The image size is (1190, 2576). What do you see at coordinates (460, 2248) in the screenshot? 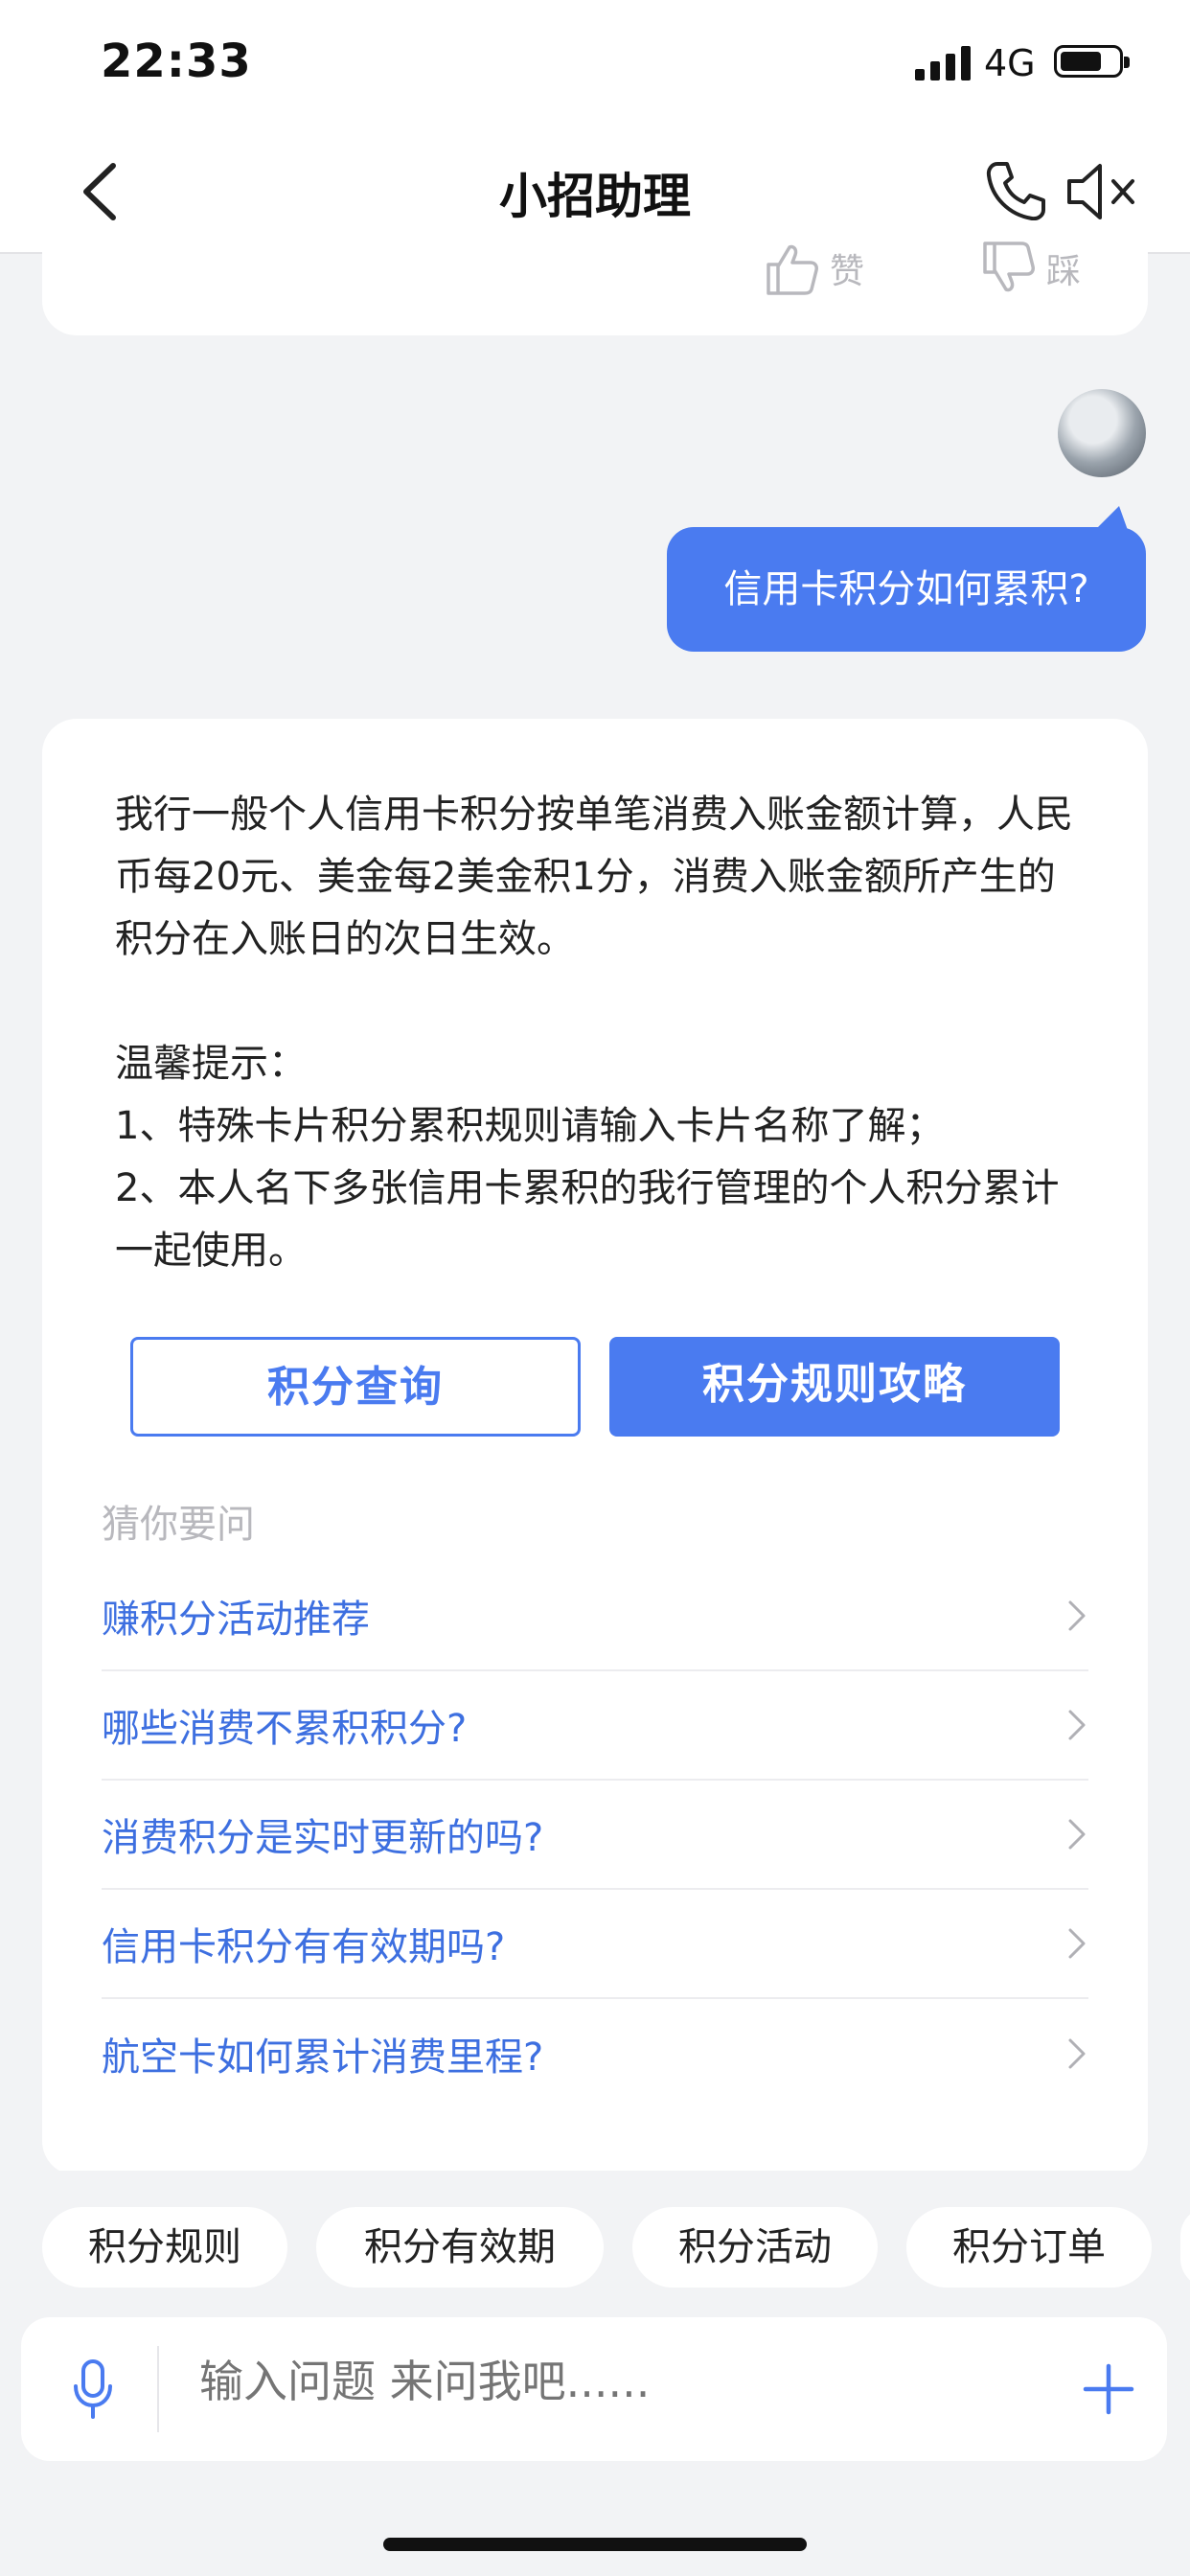
I see `quick-tag: 积分有效期` at bounding box center [460, 2248].